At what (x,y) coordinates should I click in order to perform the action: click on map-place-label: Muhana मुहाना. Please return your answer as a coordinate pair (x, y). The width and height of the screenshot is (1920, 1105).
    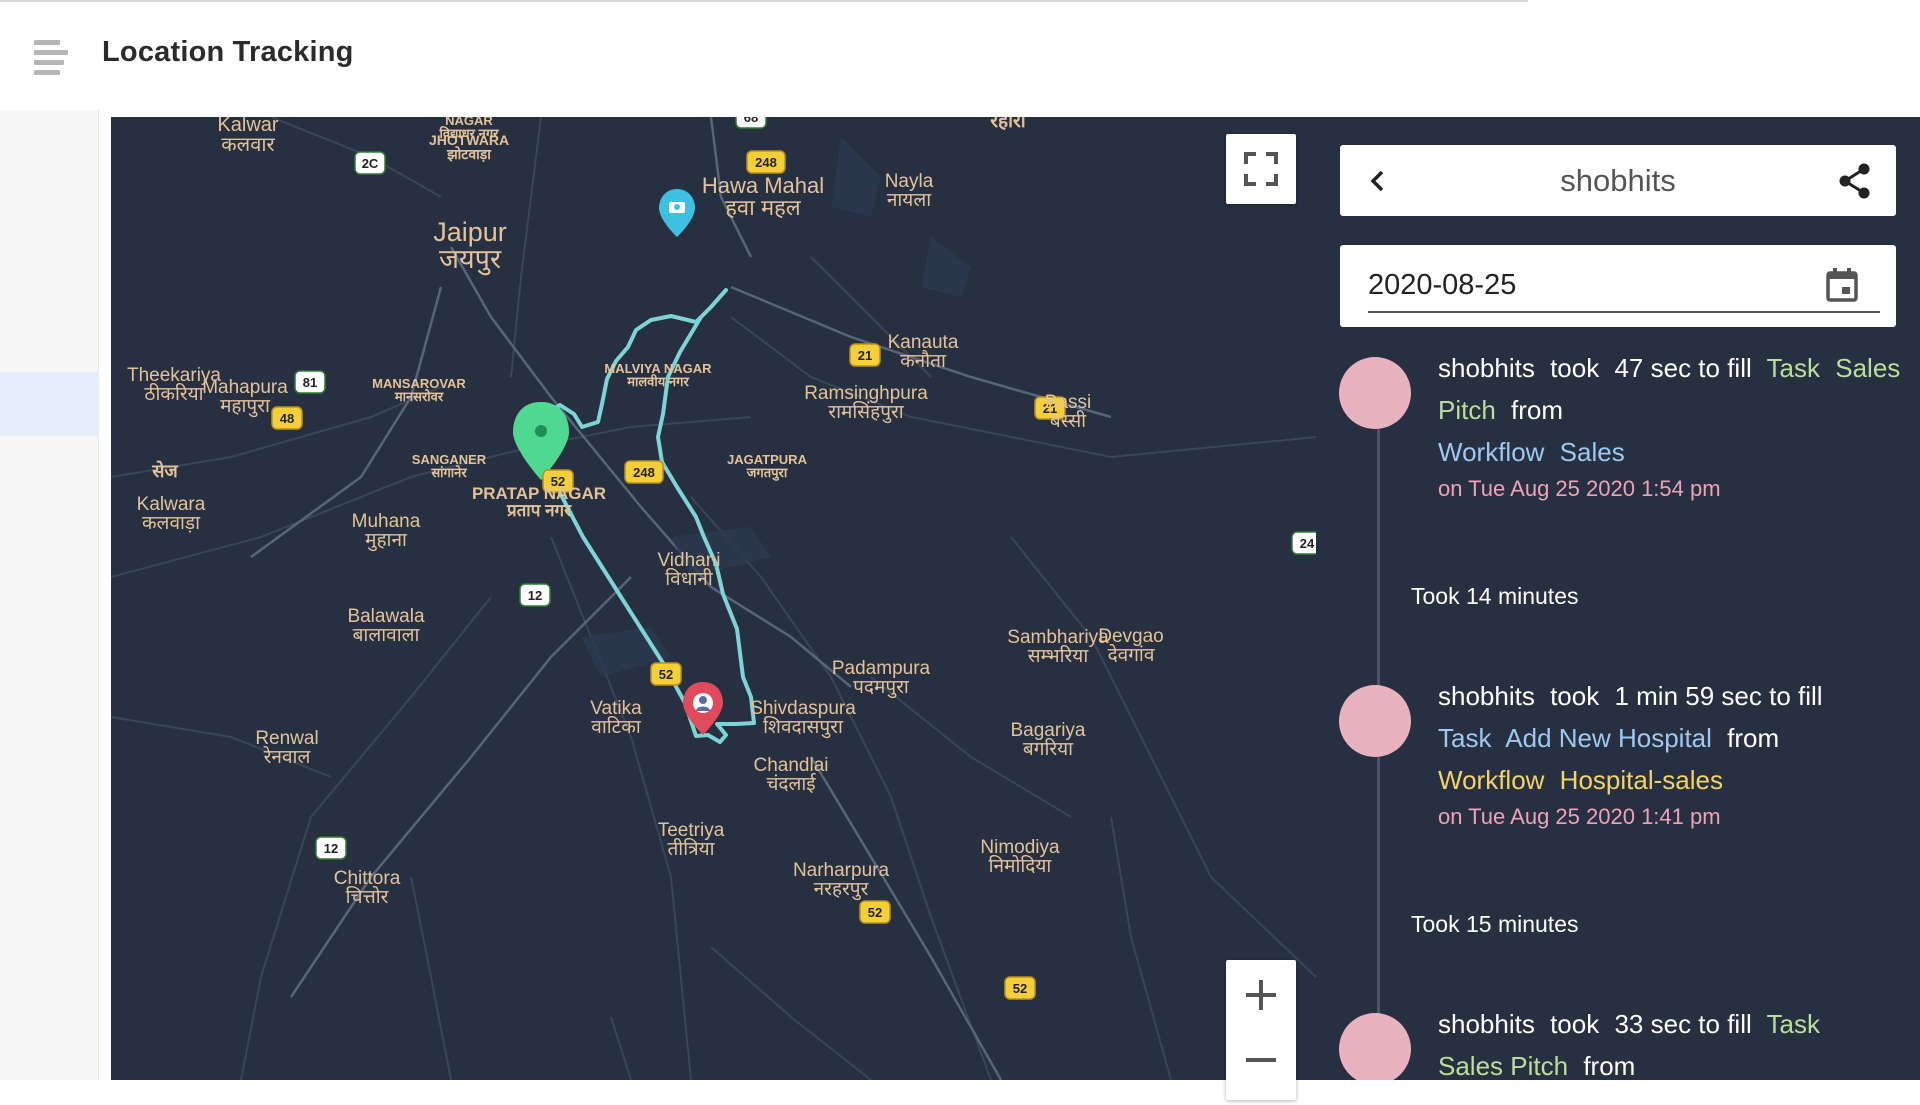
    Looking at the image, I should click on (386, 531).